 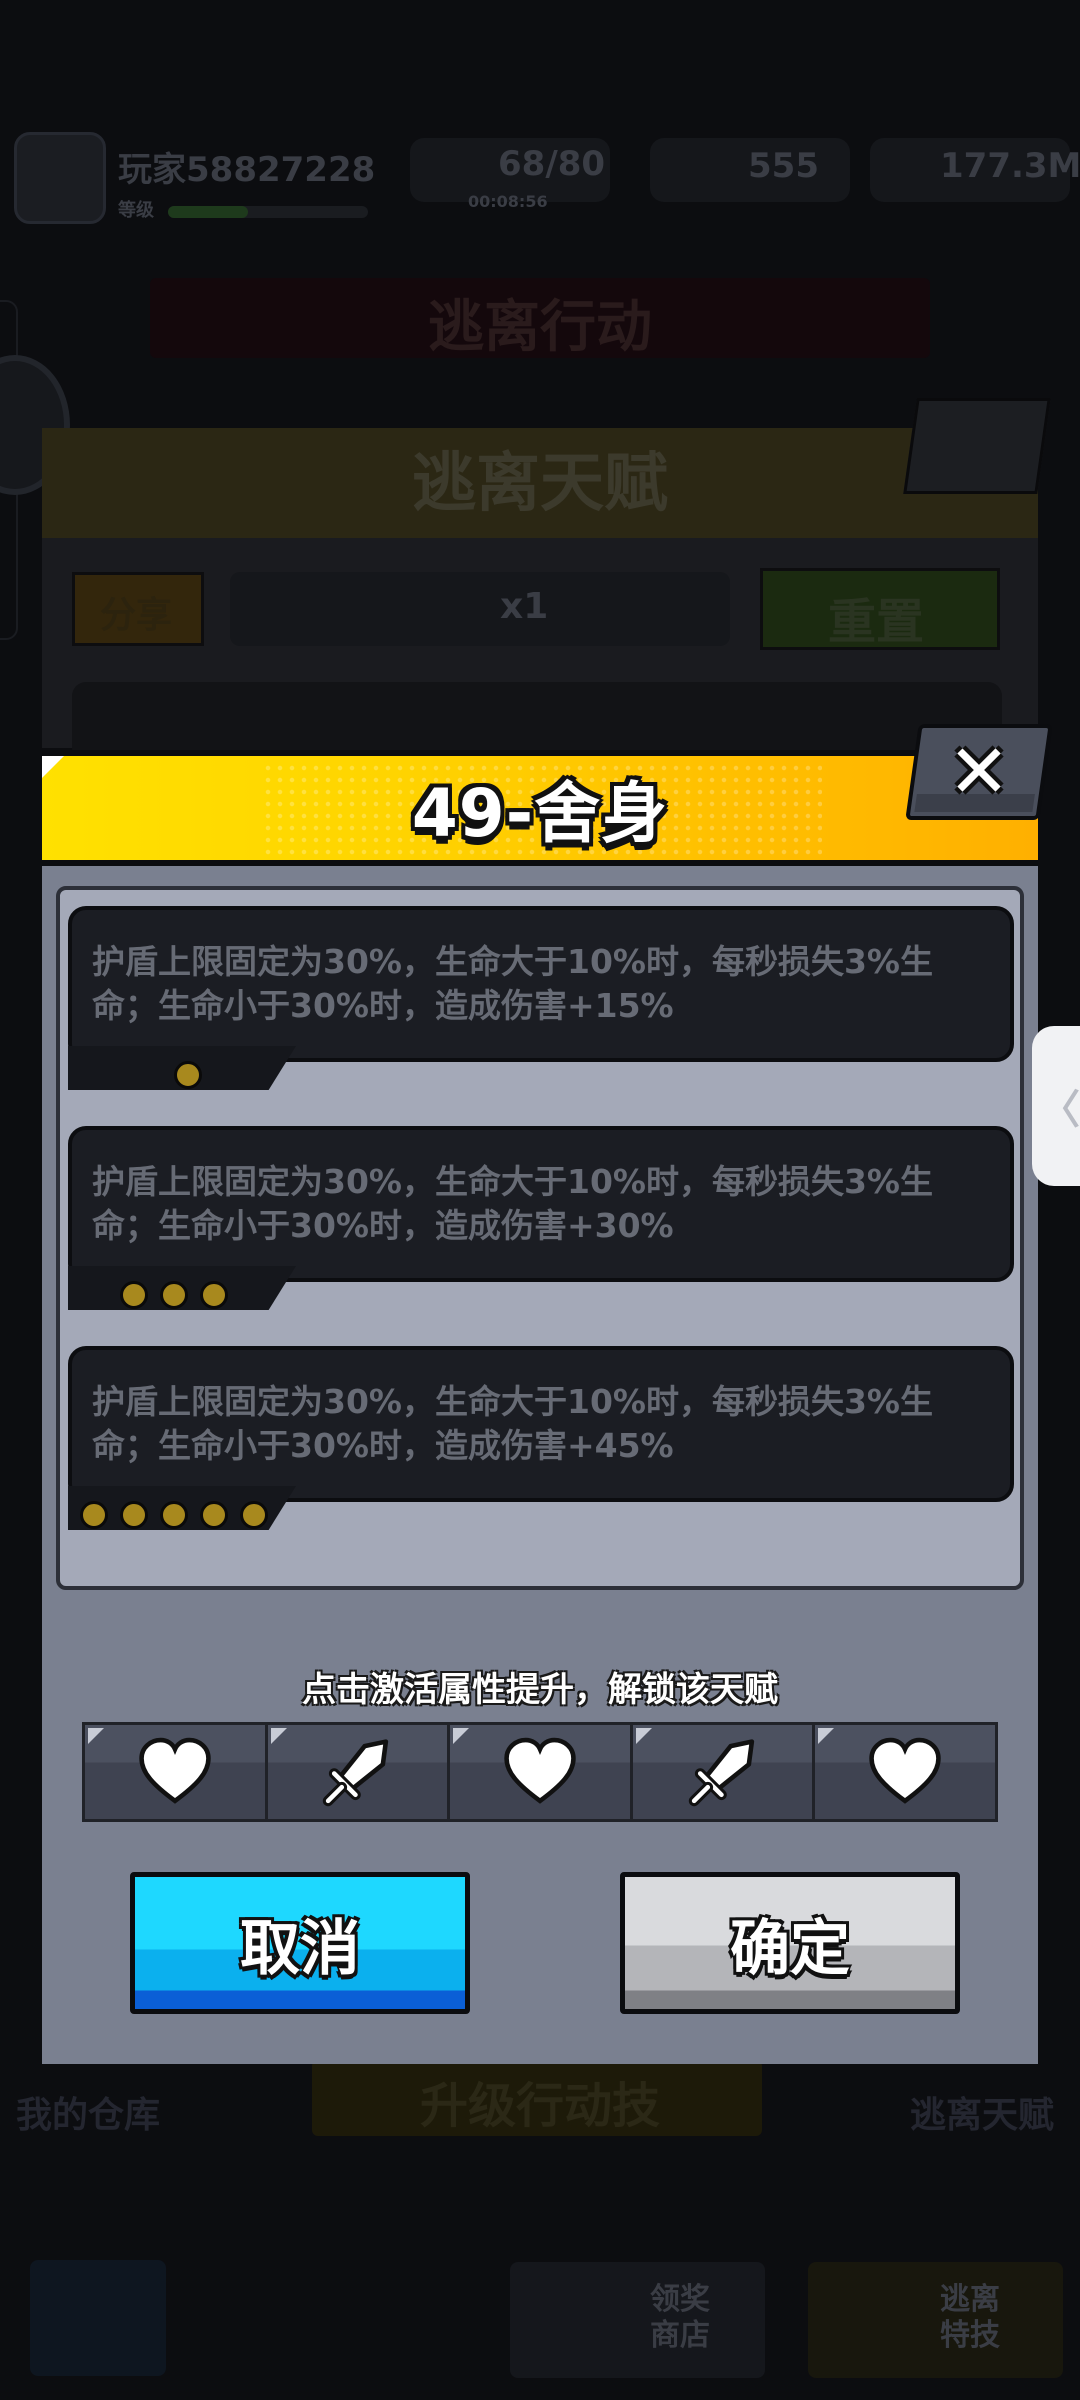 What do you see at coordinates (790, 1943) in the screenshot?
I see `confirm-button: 确定` at bounding box center [790, 1943].